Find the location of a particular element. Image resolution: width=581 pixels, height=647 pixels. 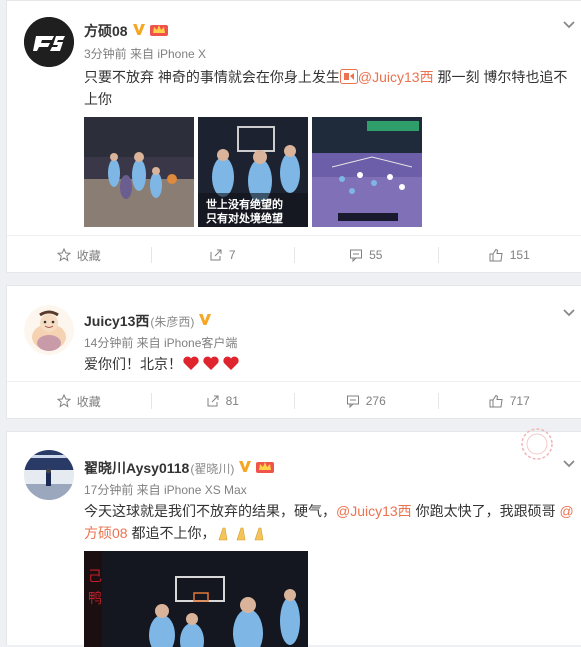

stamp-watermark-icon is located at coordinates (537, 444).